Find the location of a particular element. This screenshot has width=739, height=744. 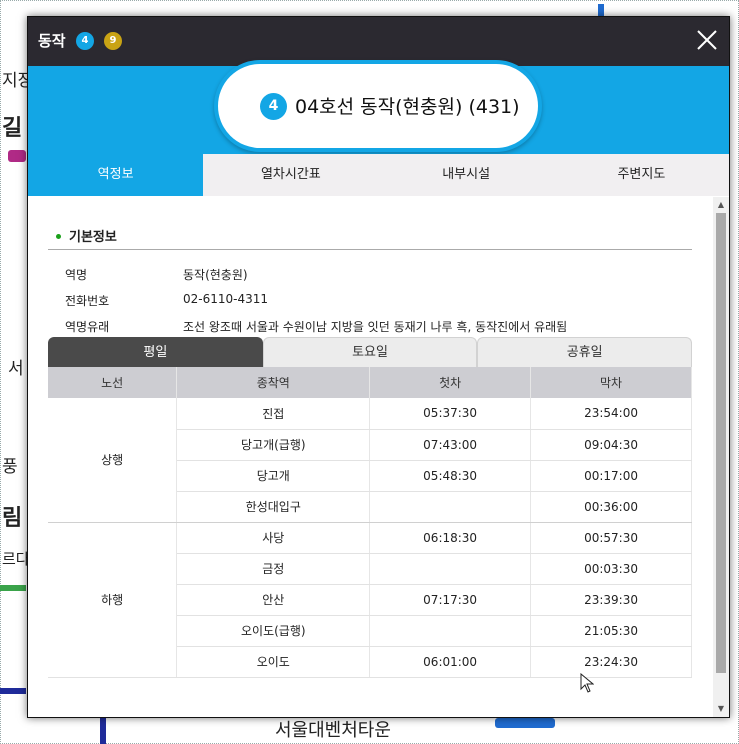

first-train-cell: 05:48:30 is located at coordinates (450, 476).